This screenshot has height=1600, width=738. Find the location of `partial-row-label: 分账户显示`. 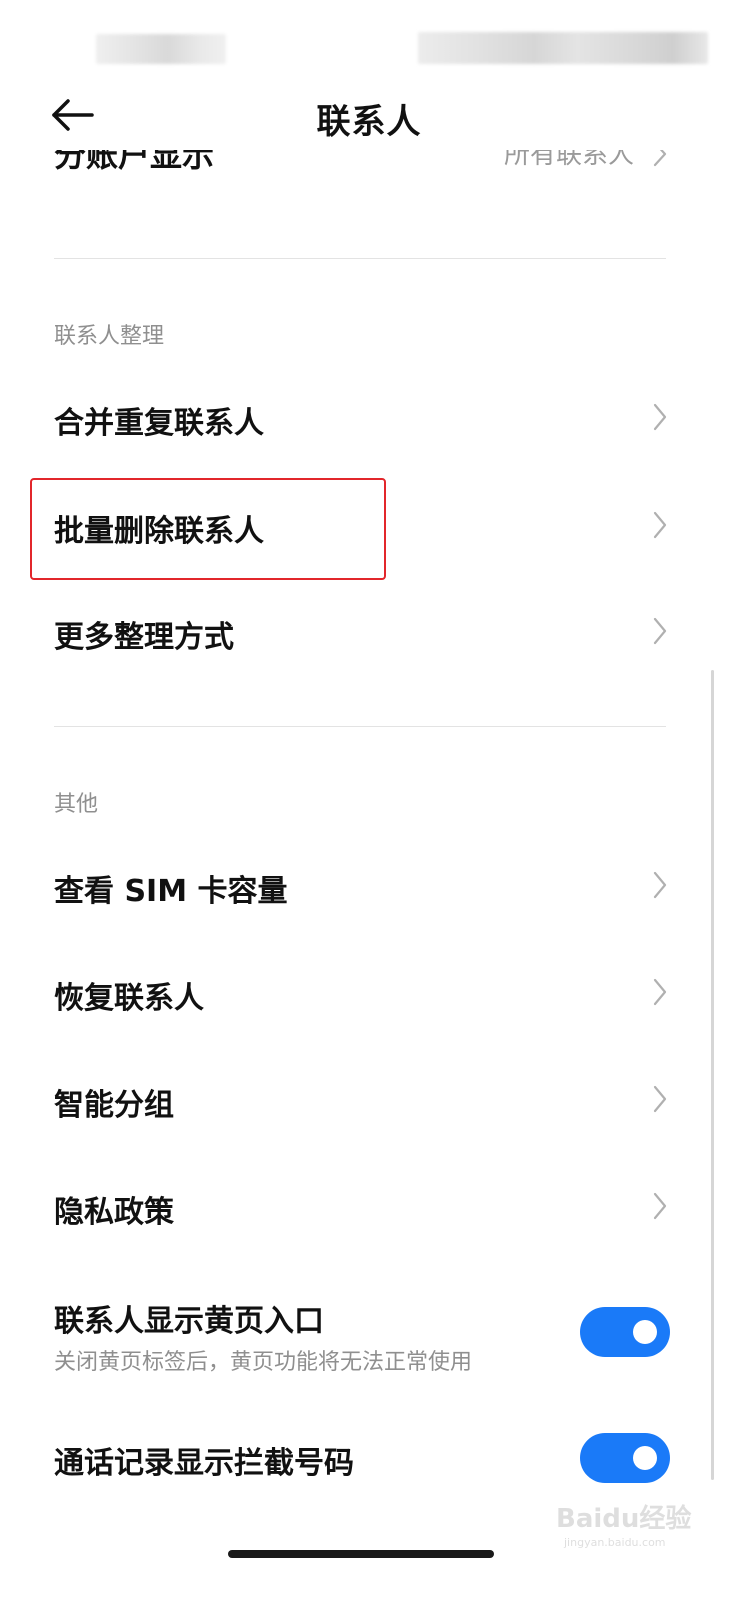

partial-row-label: 分账户显示 is located at coordinates (134, 162).